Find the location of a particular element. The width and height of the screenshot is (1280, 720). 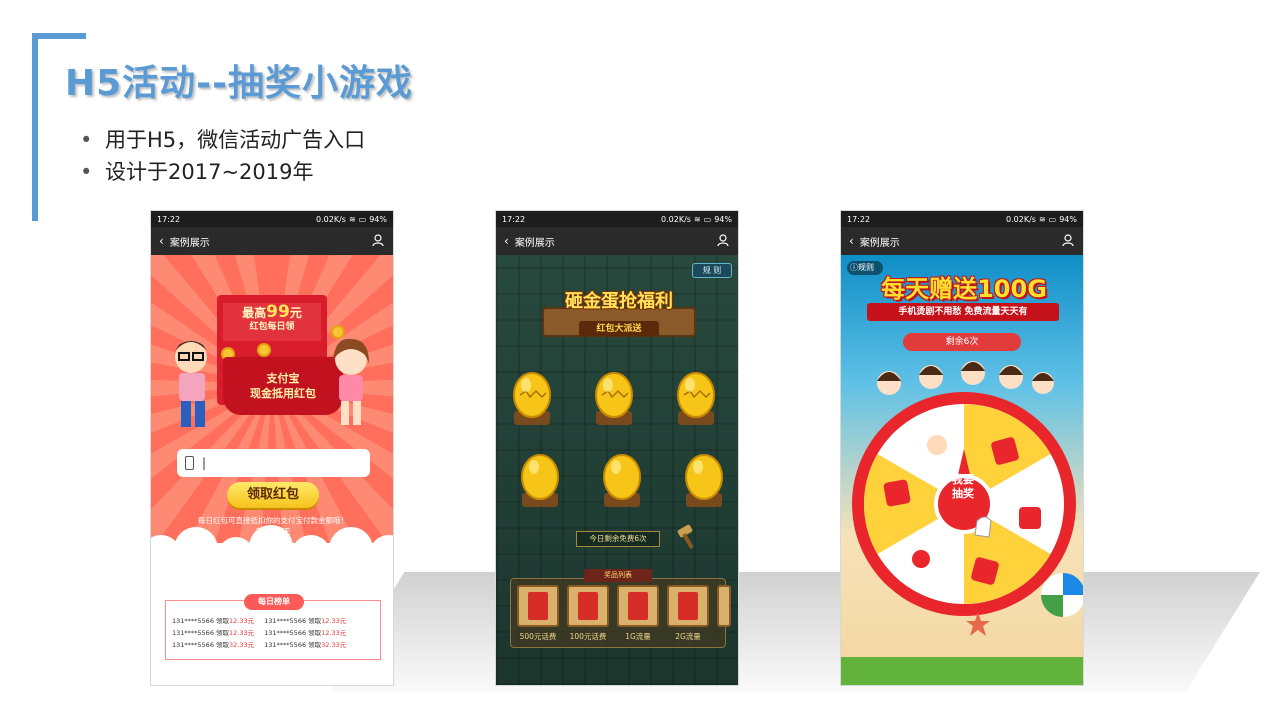

prize-label: 100元话费 is located at coordinates (588, 636).